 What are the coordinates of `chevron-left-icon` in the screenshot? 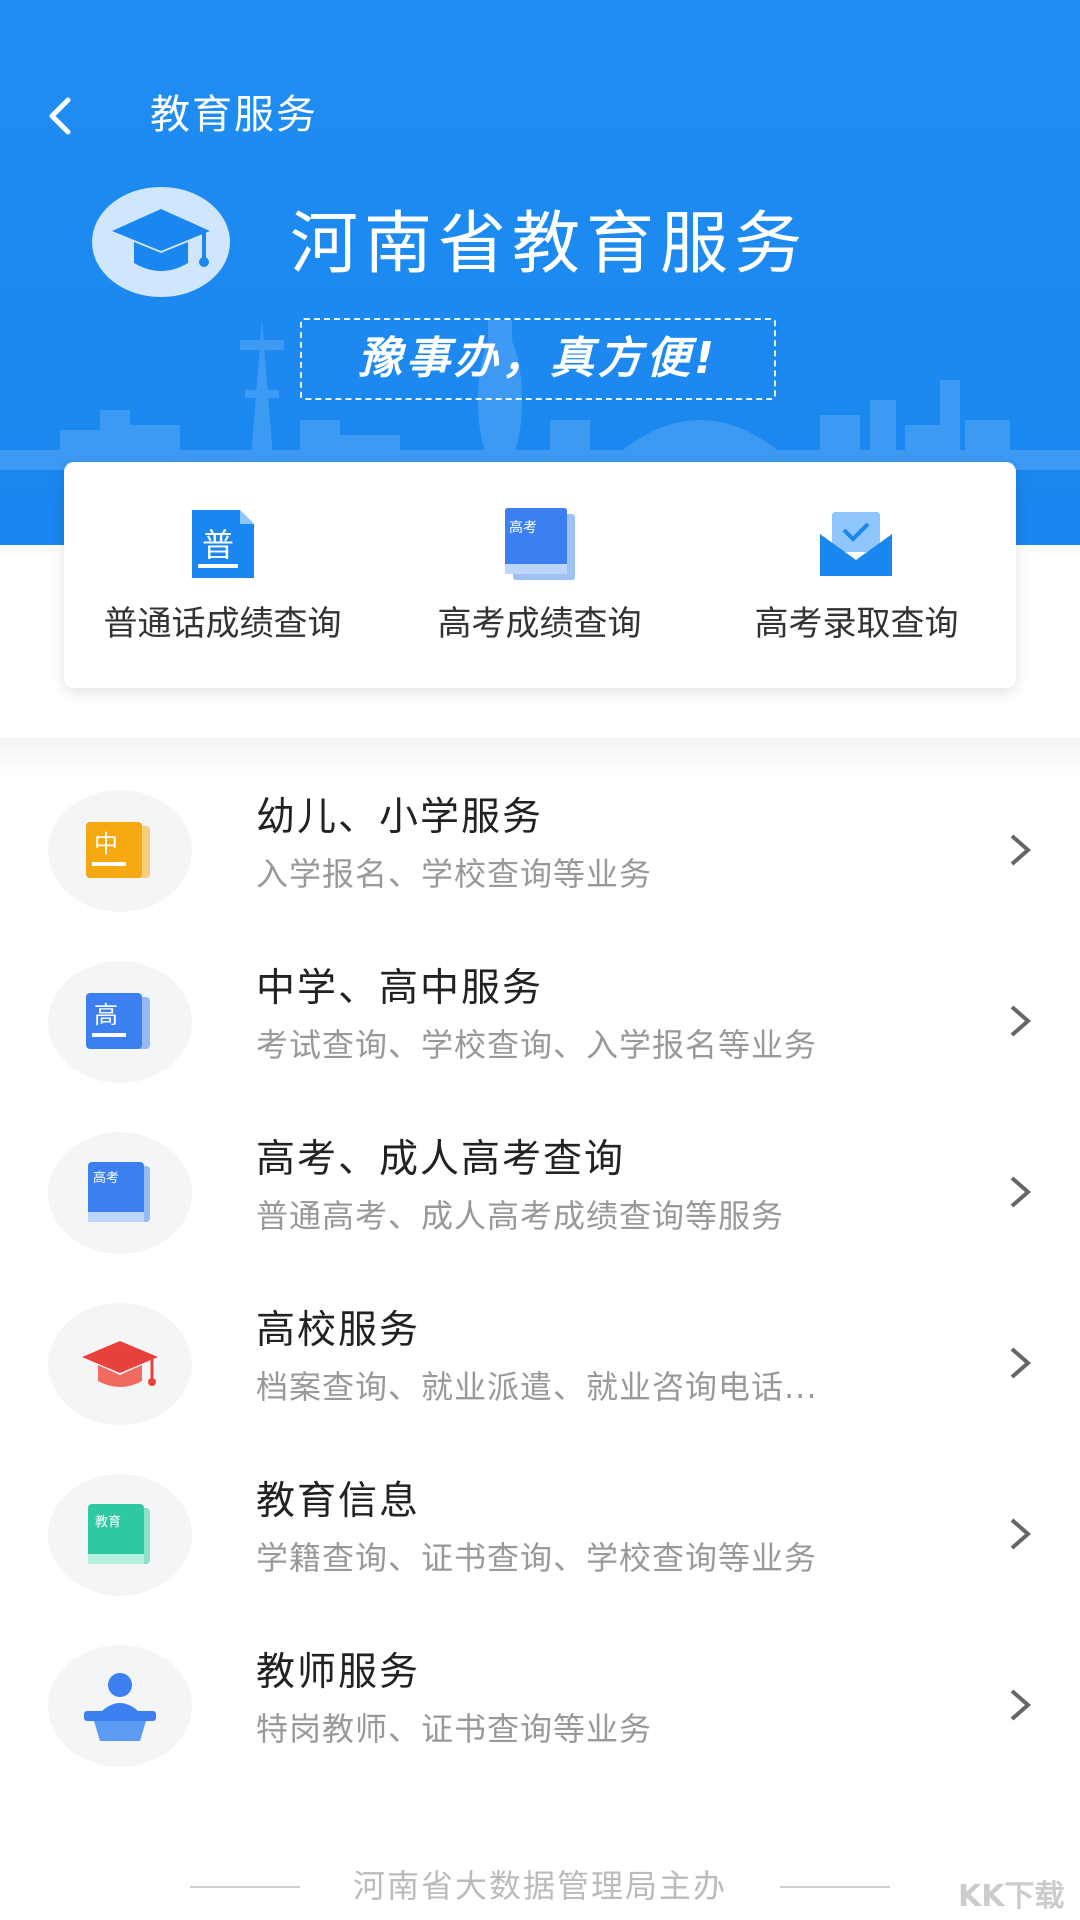 It's located at (60, 116).